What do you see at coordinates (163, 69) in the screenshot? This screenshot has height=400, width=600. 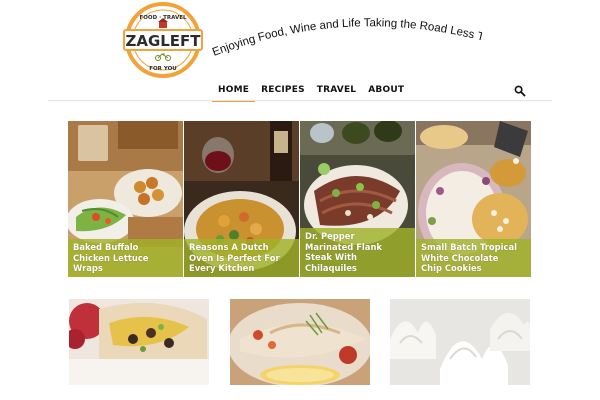 I see `logo-bottom-text: FOR YOU` at bounding box center [163, 69].